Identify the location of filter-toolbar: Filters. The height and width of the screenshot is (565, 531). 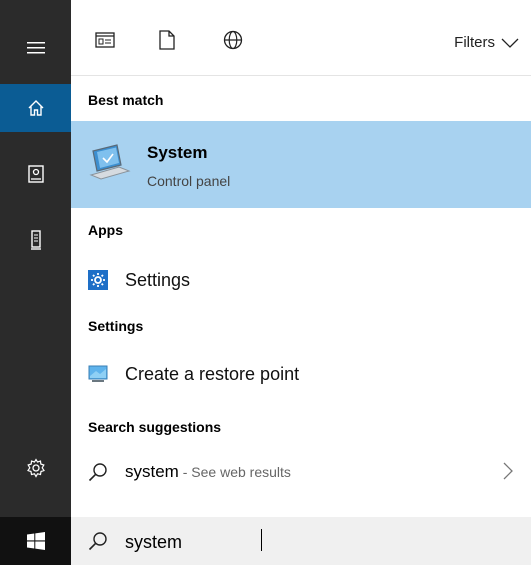
(301, 38).